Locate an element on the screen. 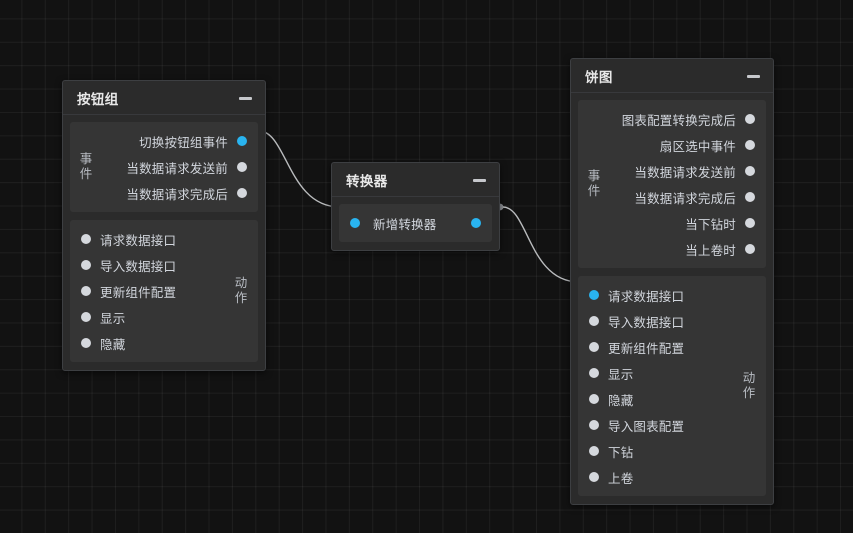  node-body: 新增转换器 is located at coordinates (415, 223).